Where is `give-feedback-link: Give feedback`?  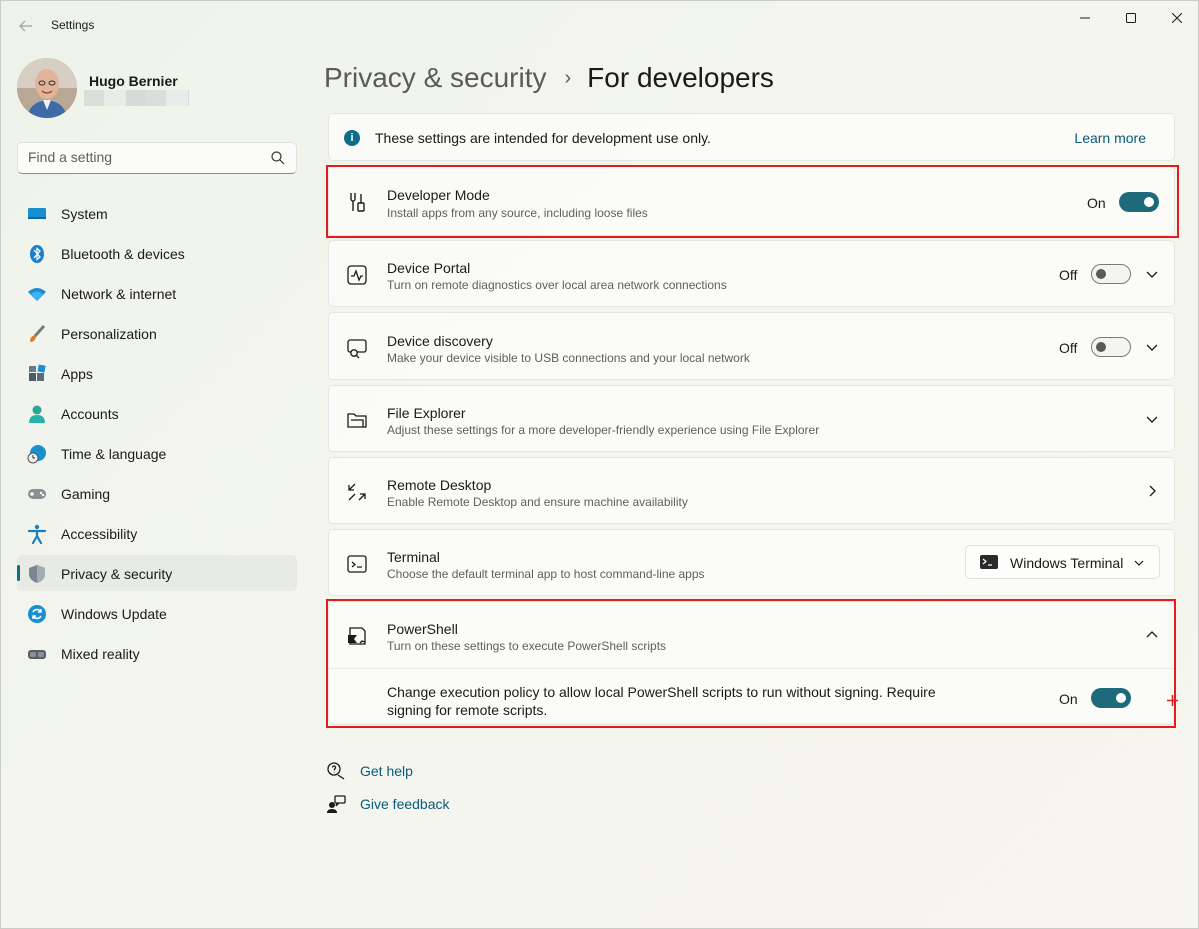
give-feedback-link: Give feedback is located at coordinates (388, 804).